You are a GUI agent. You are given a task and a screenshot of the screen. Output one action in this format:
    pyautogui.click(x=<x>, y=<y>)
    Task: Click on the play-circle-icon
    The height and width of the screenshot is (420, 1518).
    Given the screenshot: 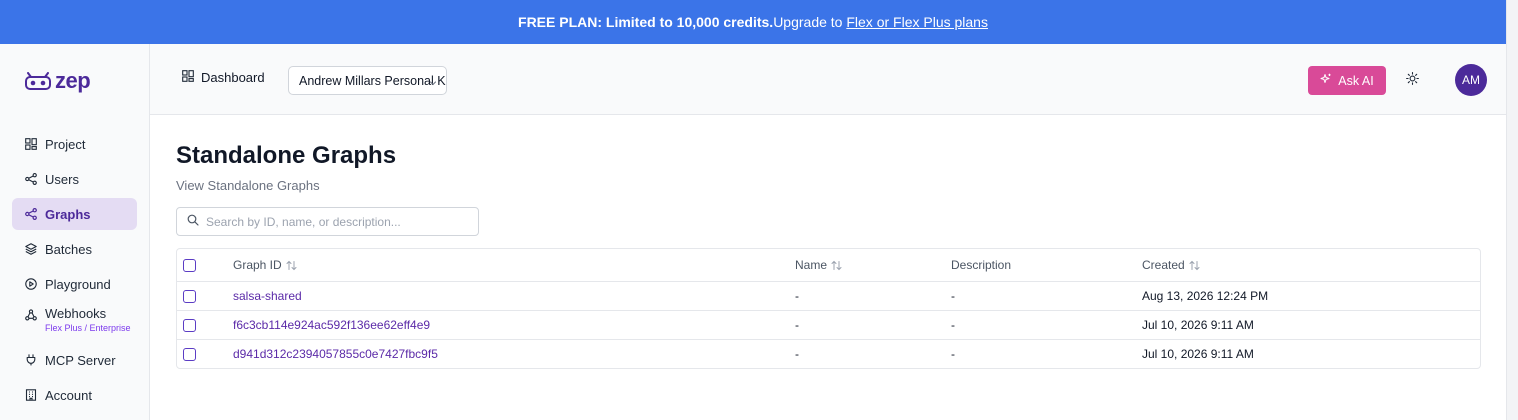 What is the action you would take?
    pyautogui.click(x=31, y=284)
    